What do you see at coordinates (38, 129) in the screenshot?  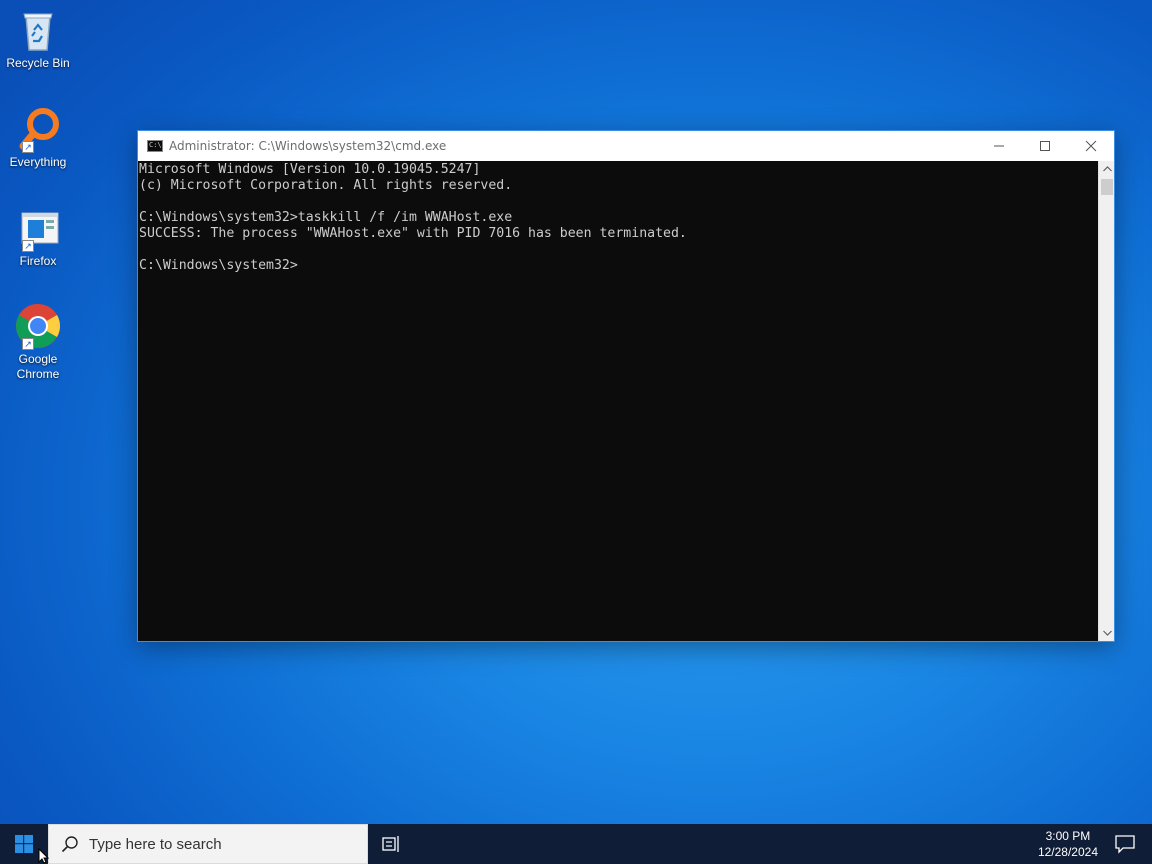 I see `everything-search-icon: ↗` at bounding box center [38, 129].